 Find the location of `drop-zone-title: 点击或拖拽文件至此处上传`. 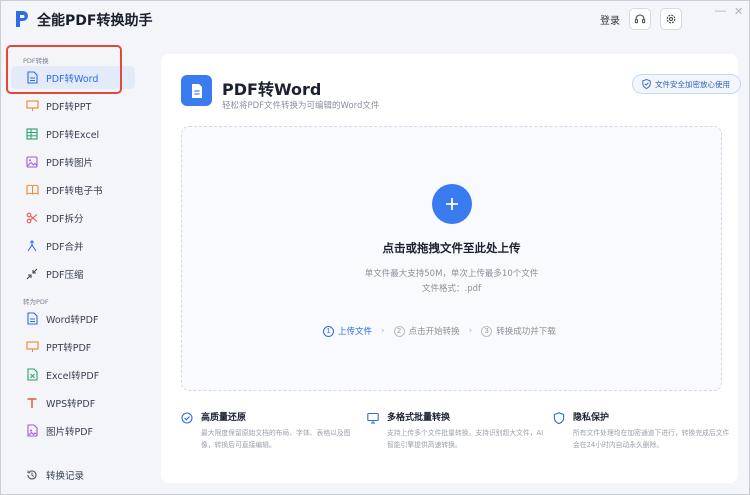

drop-zone-title: 点击或拖拽文件至此处上传 is located at coordinates (451, 248).